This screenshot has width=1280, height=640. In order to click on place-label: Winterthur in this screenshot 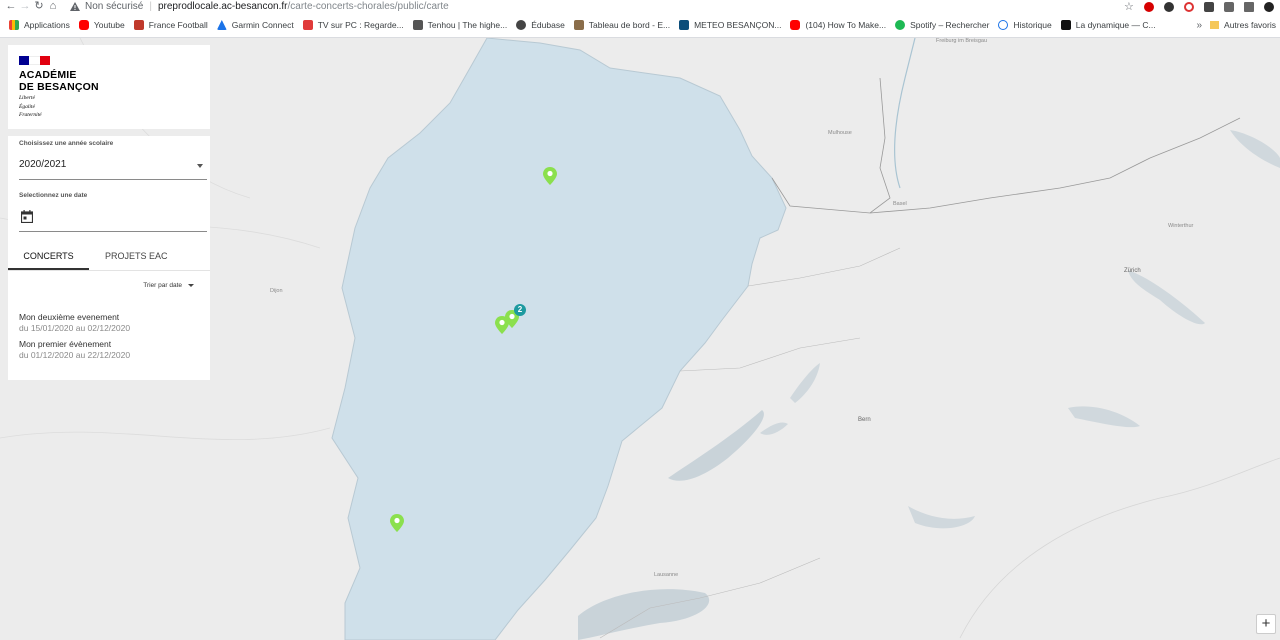, I will do `click(1181, 226)`.